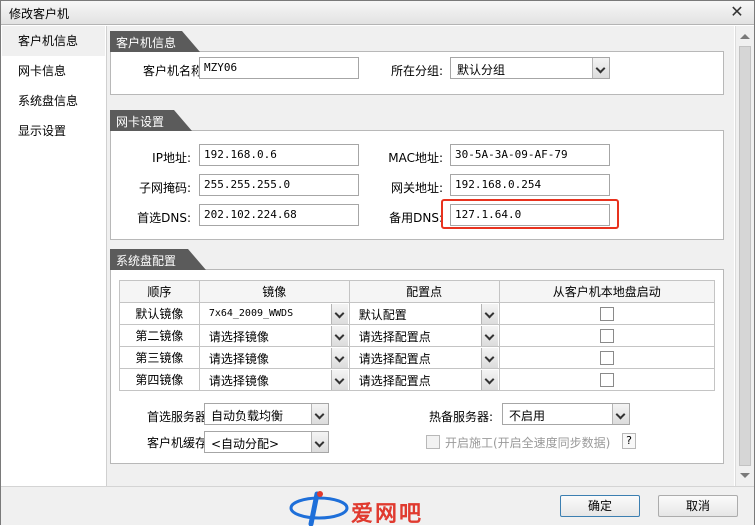 This screenshot has width=755, height=529. What do you see at coordinates (279, 215) in the screenshot?
I see `dns1-field: 202.102.224.68` at bounding box center [279, 215].